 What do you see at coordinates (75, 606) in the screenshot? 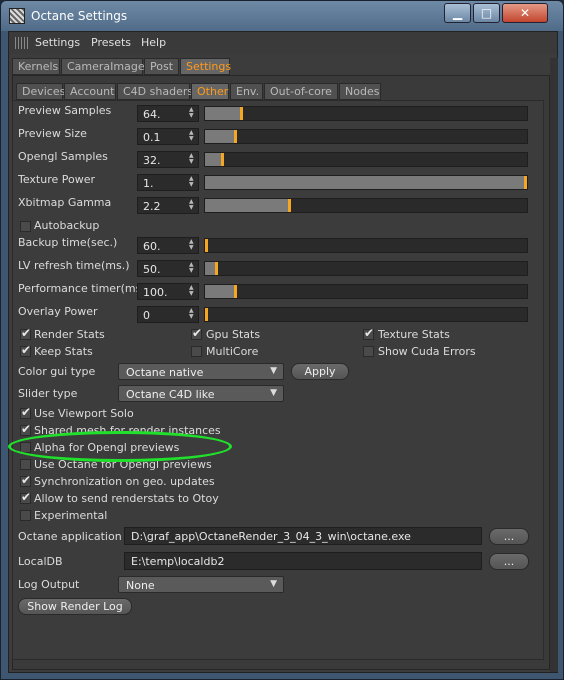
I see `show-render-log-button: Show Render Log` at bounding box center [75, 606].